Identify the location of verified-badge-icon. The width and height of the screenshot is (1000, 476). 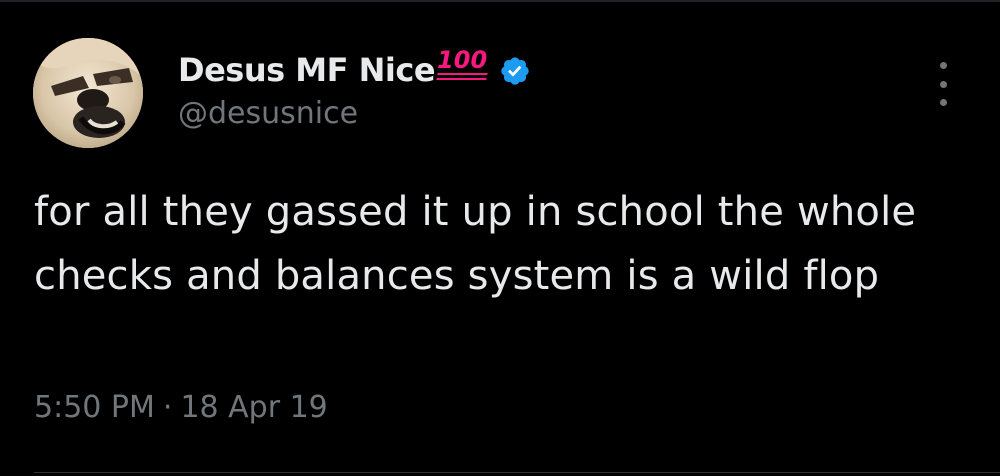
(515, 71).